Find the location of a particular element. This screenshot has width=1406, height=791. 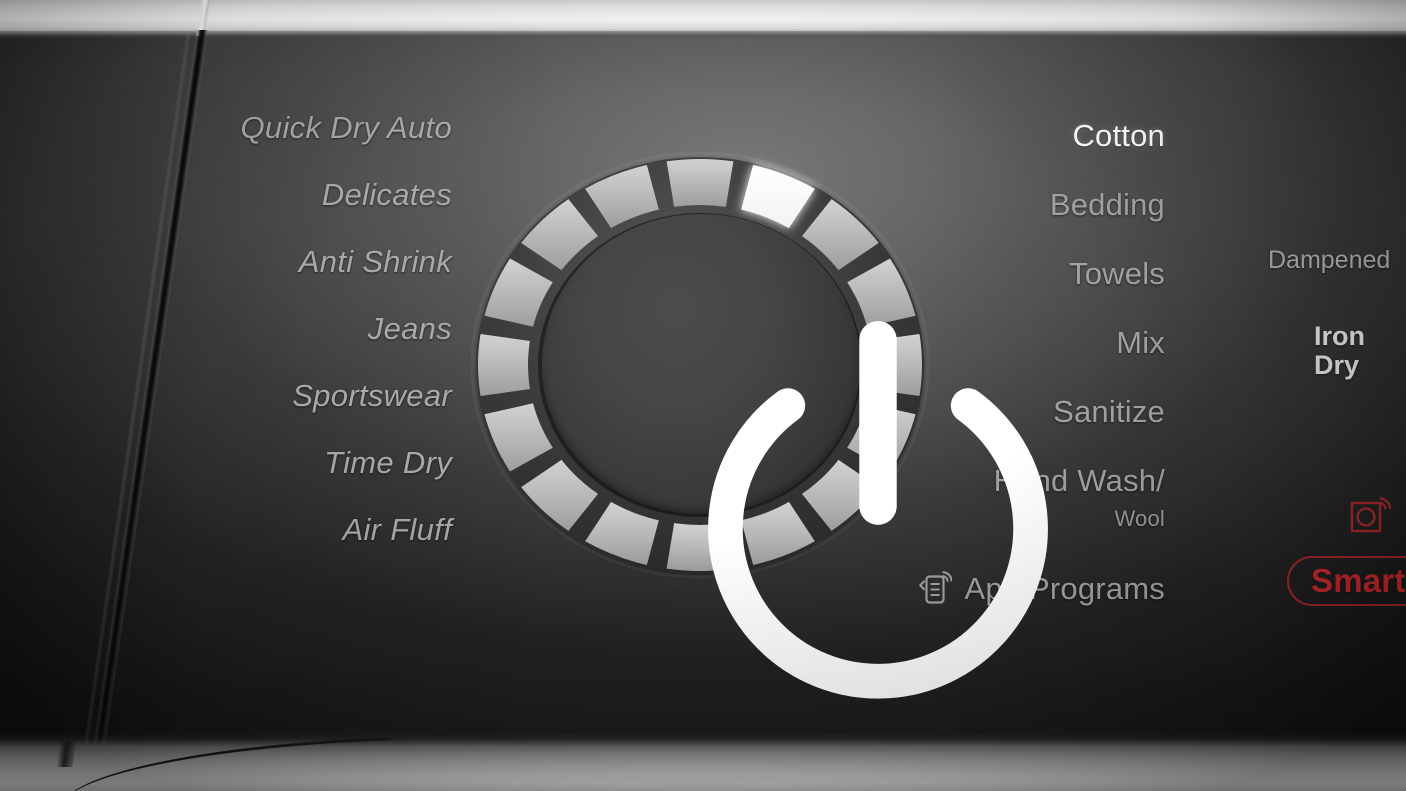

smart-dry-badge: SmartD is located at coordinates (1346, 581).